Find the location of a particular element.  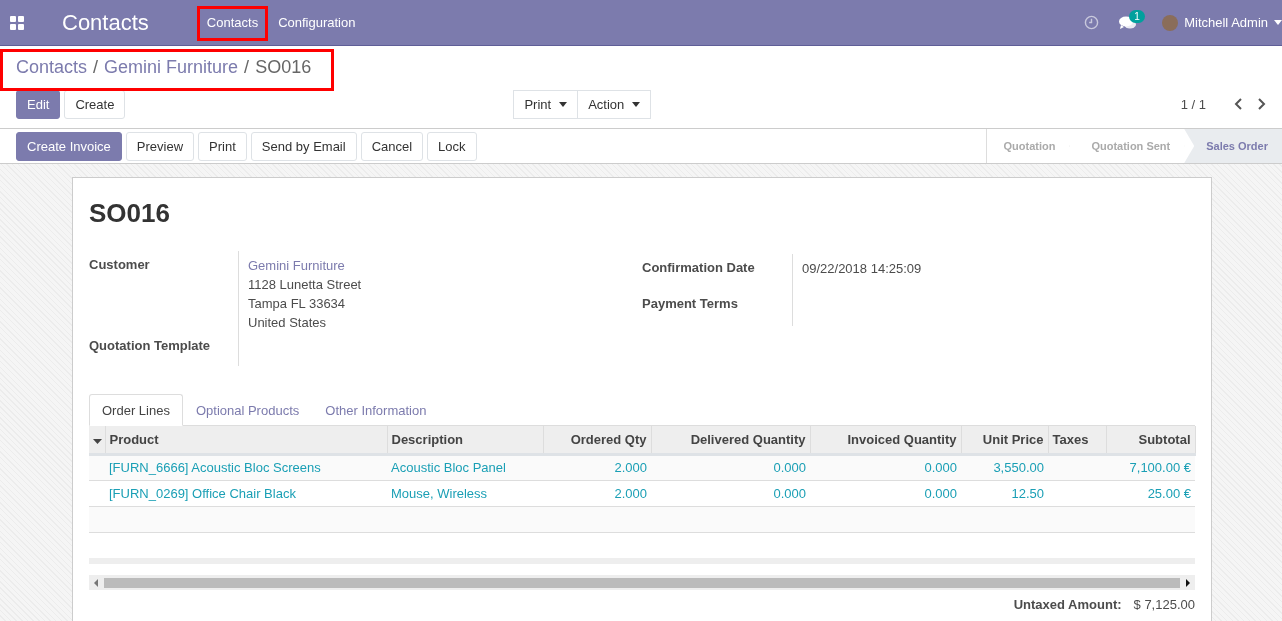

field-value: United States is located at coordinates (288, 323).